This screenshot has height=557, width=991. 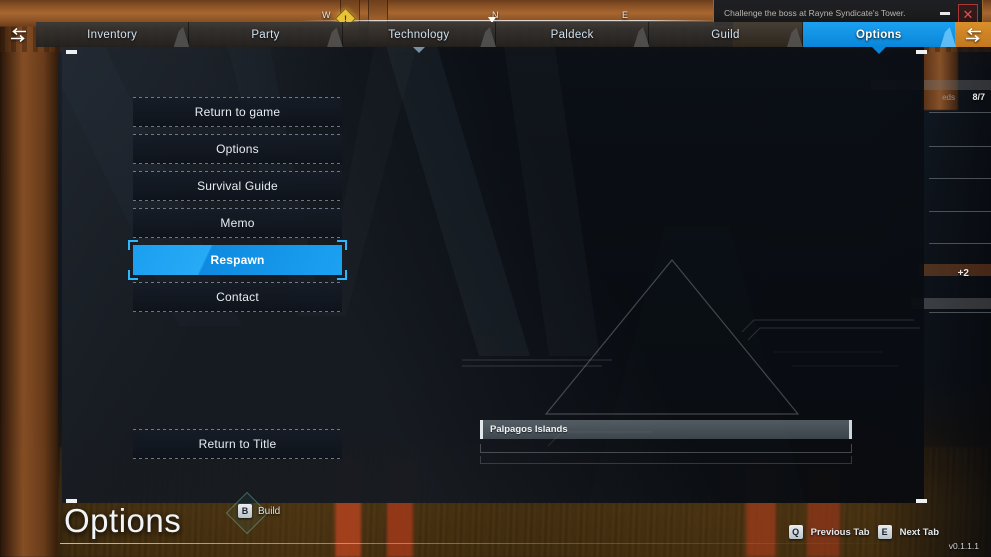 I want to click on tab-guild: Guild, so click(x=726, y=34).